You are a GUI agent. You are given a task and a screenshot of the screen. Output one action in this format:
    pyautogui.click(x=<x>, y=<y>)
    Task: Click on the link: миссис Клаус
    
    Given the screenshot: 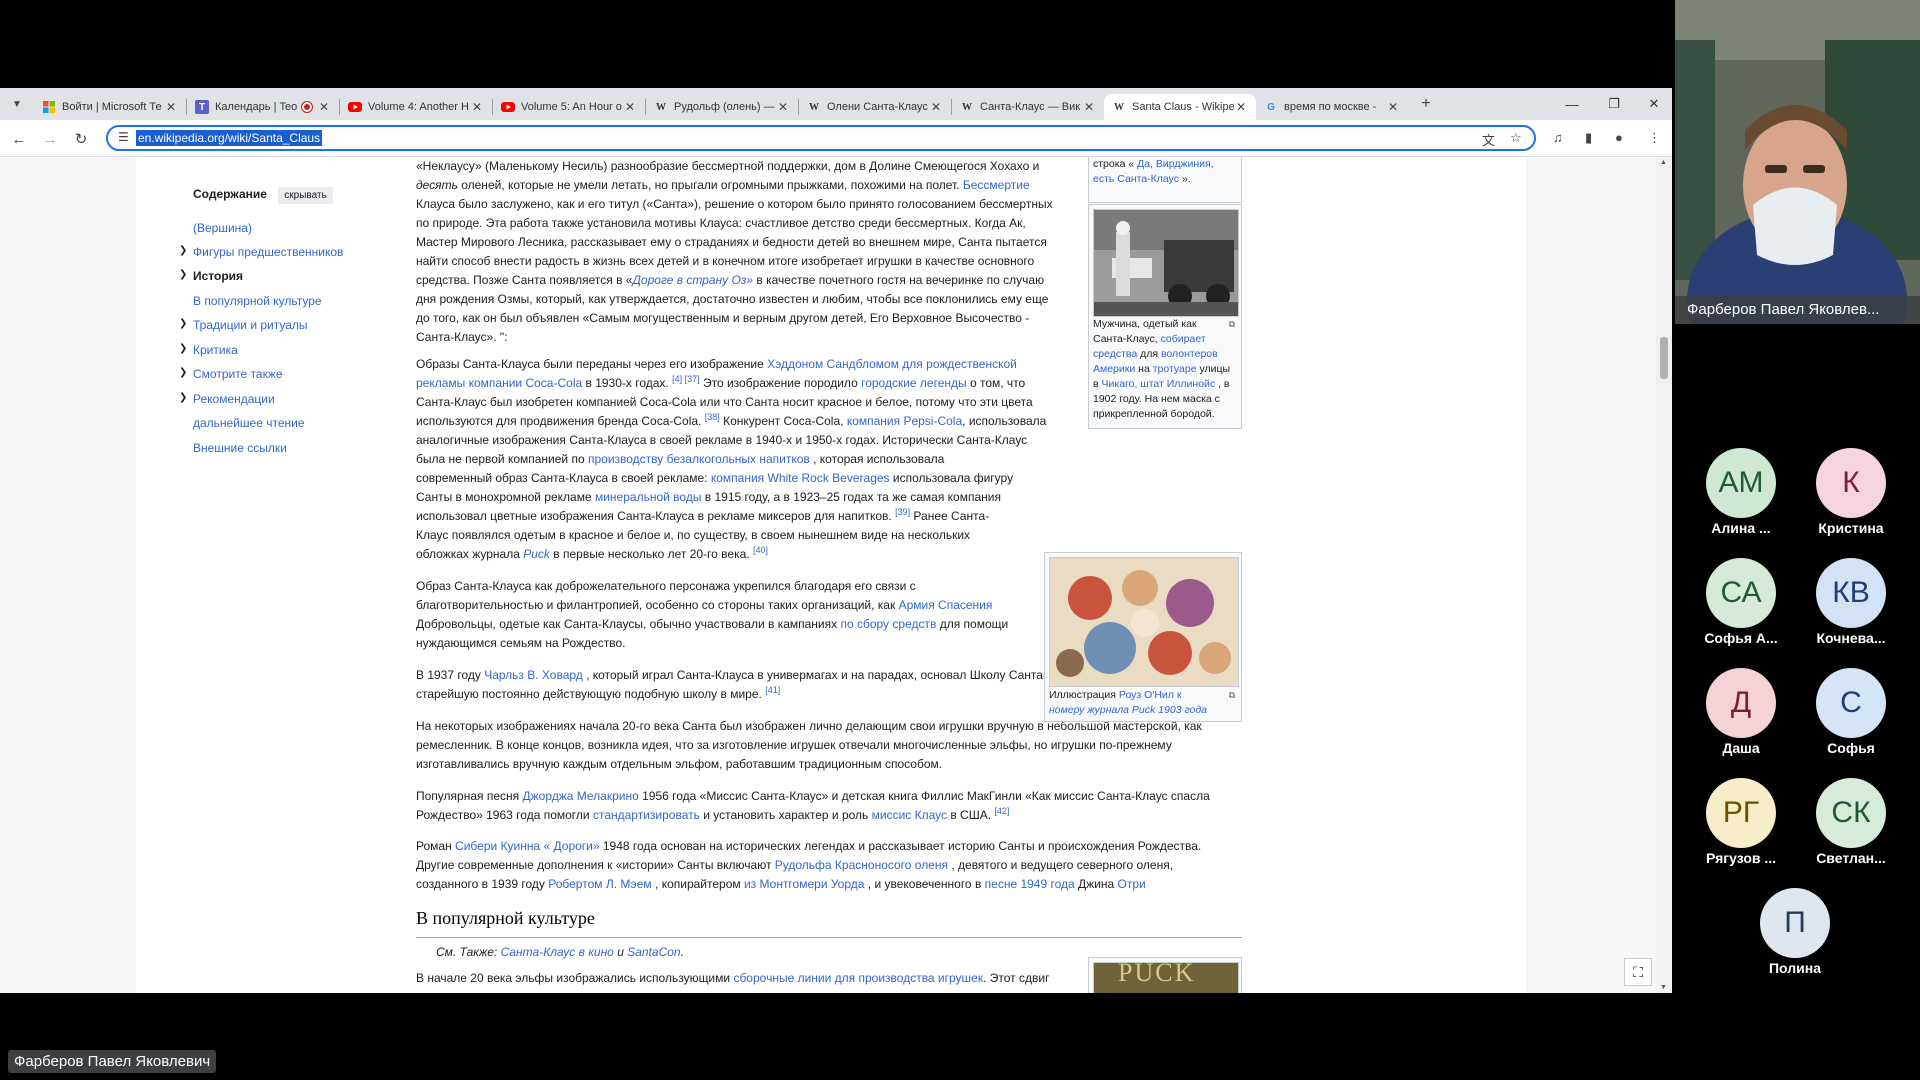 What is the action you would take?
    pyautogui.click(x=909, y=815)
    